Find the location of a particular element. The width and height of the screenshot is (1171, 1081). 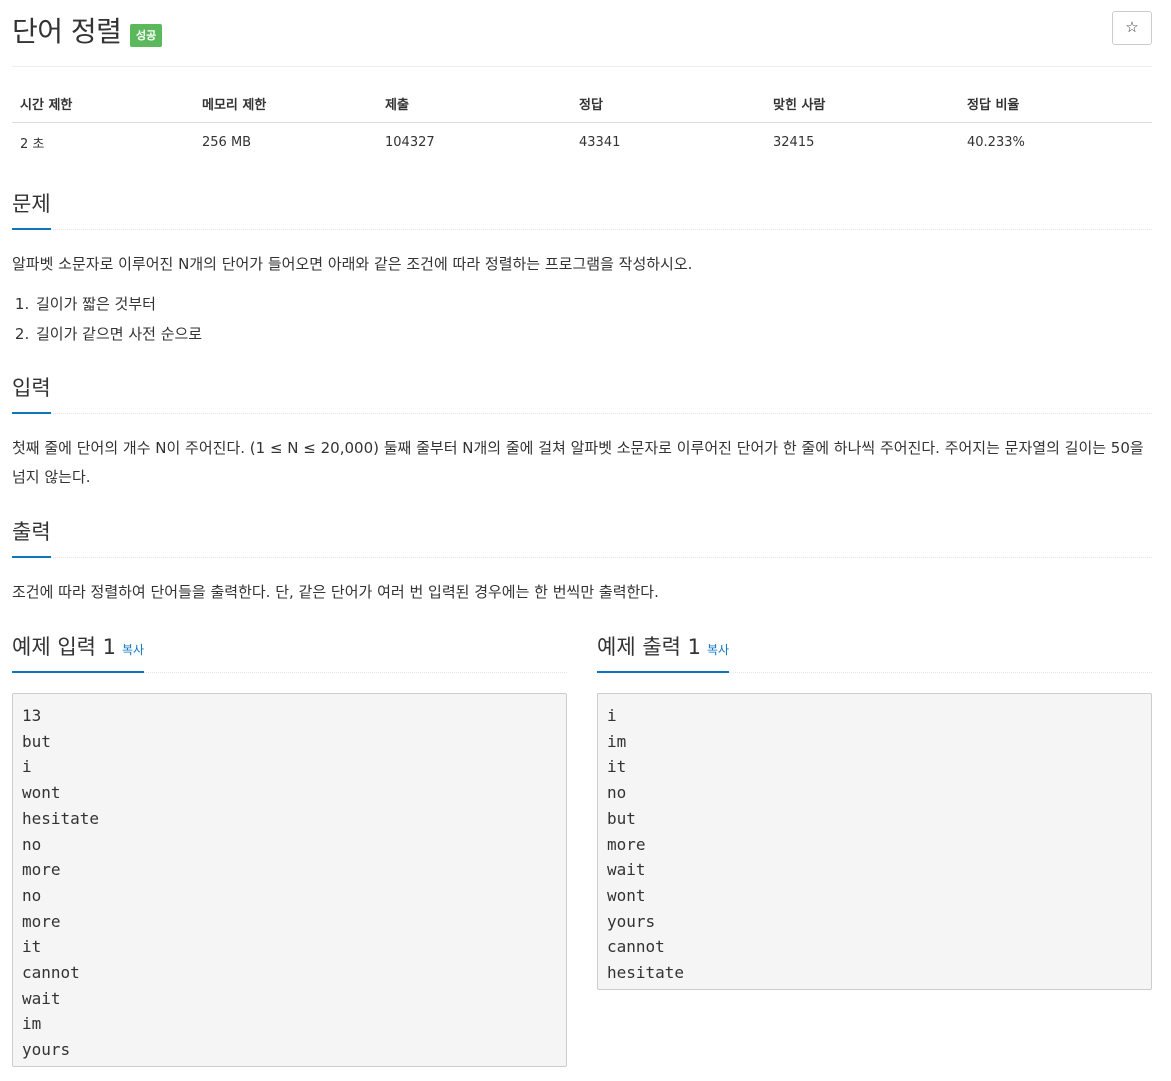

accept-ratio-value: 40.233% is located at coordinates (996, 142).